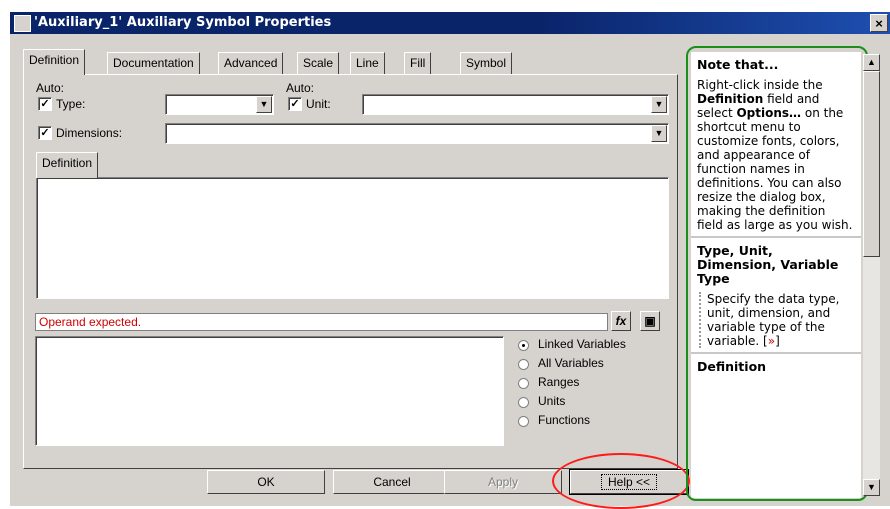 The height and width of the screenshot is (509, 890). I want to click on app-icon, so click(22, 23).